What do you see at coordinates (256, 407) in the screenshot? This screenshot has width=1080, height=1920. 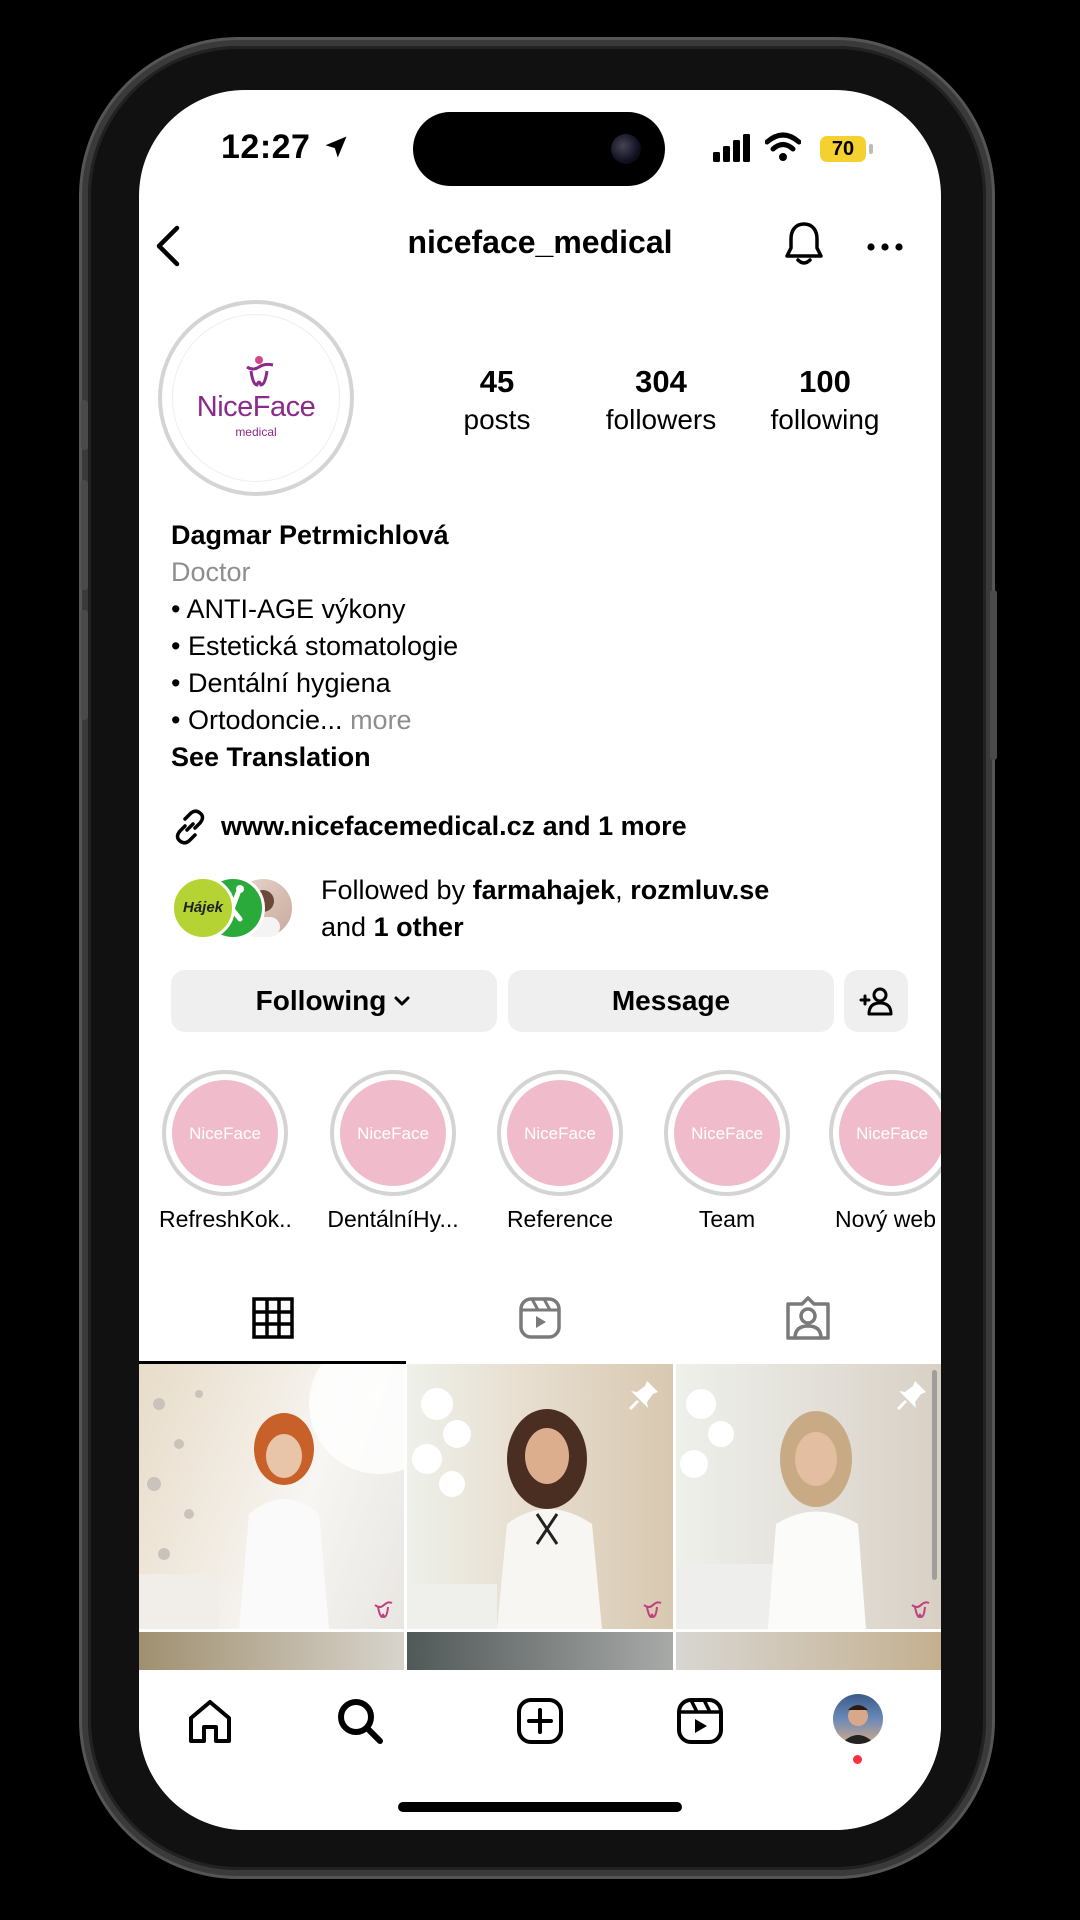 I see `avatar-logo-text: NiceFace` at bounding box center [256, 407].